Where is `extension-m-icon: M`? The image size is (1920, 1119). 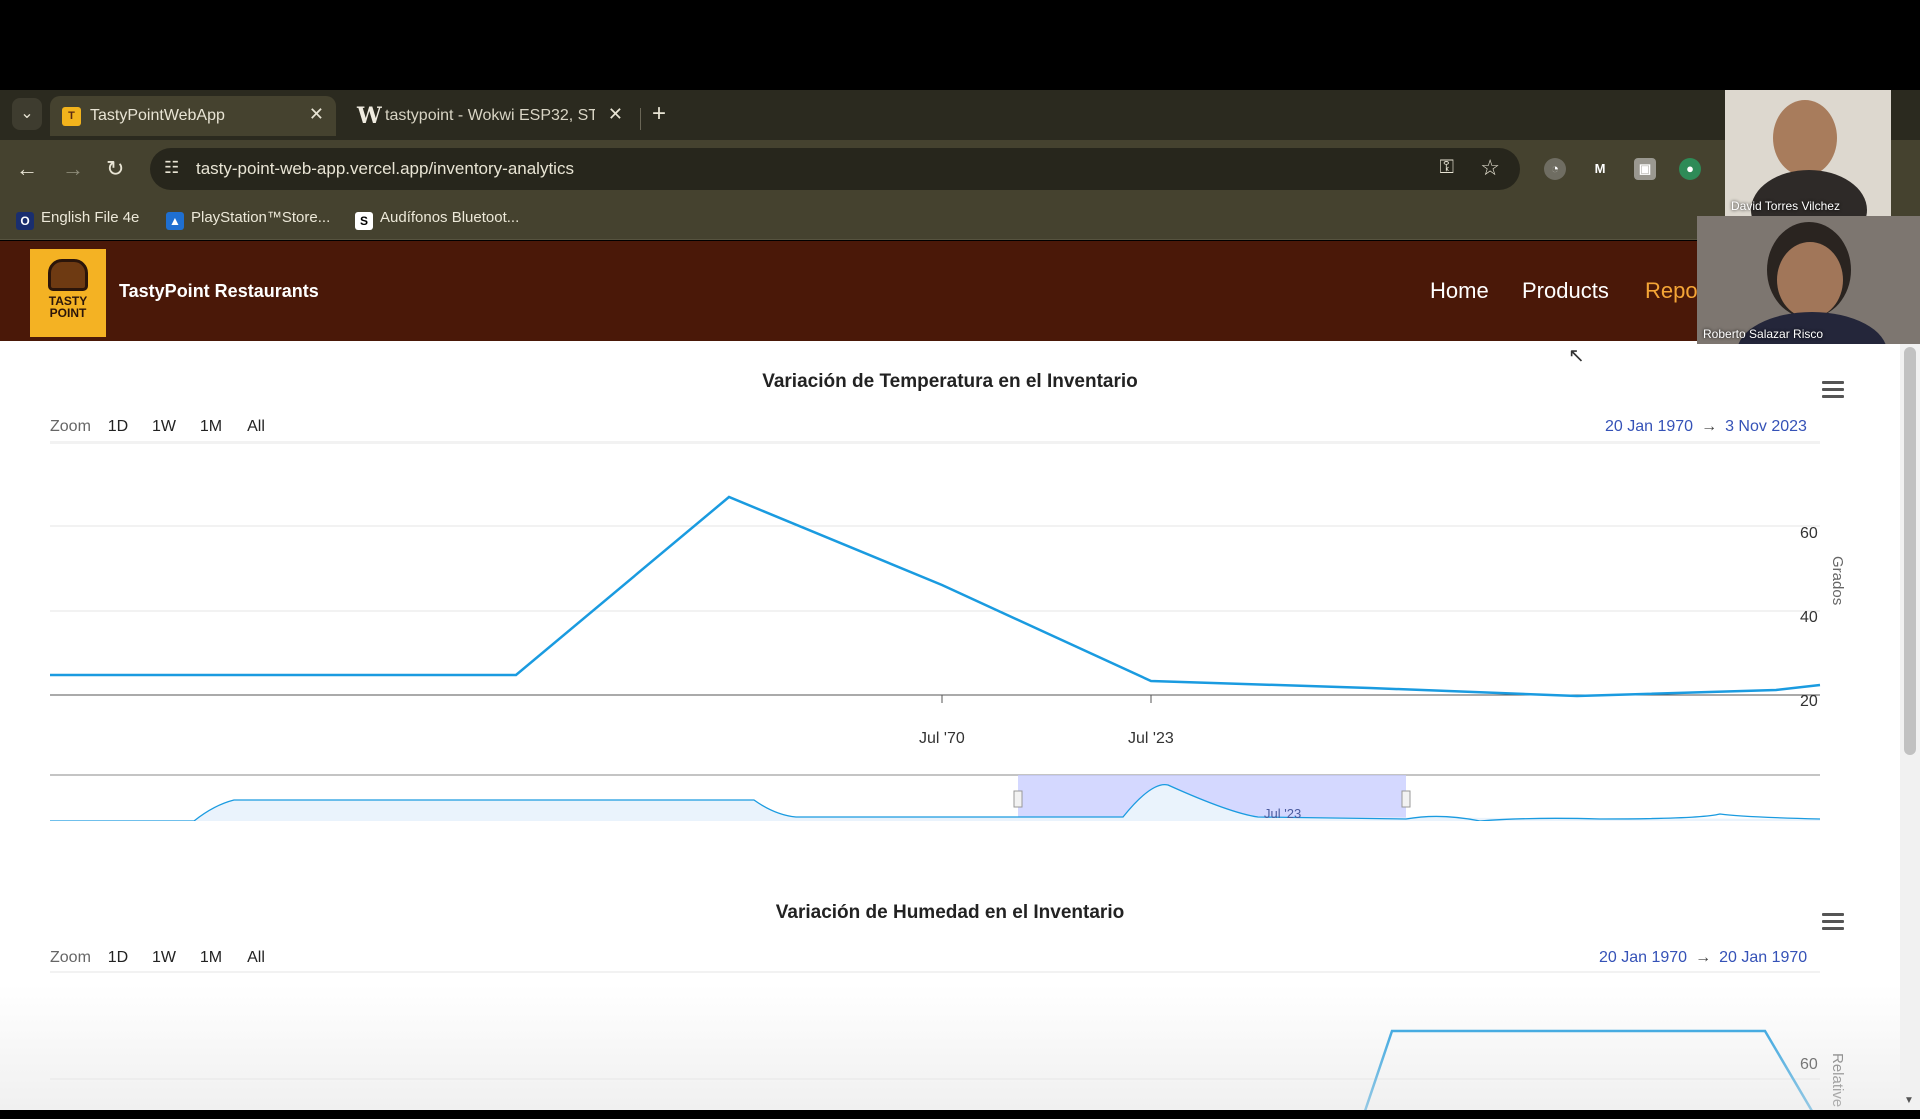
extension-m-icon: M is located at coordinates (1600, 169).